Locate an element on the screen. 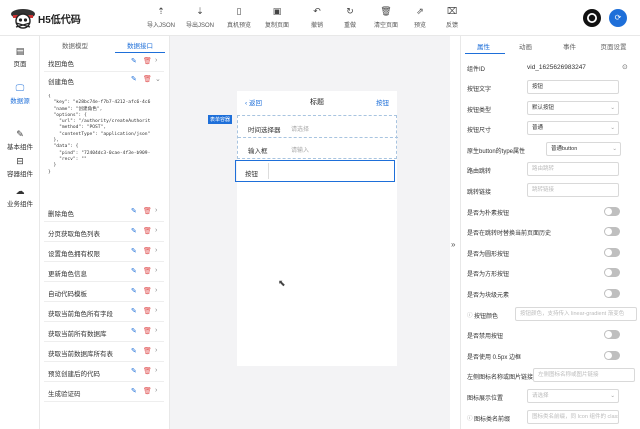  property-input: 按钮 is located at coordinates (573, 87).